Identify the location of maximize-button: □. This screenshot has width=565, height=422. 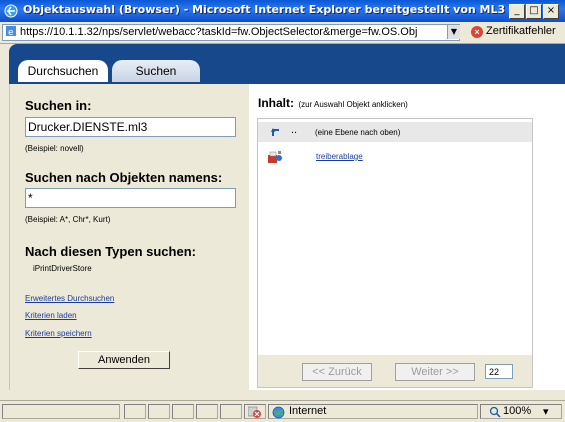
(534, 11).